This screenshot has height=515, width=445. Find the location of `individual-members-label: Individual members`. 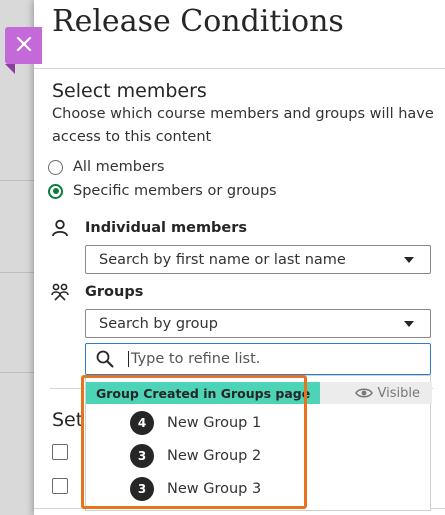

individual-members-label: Individual members is located at coordinates (166, 228).